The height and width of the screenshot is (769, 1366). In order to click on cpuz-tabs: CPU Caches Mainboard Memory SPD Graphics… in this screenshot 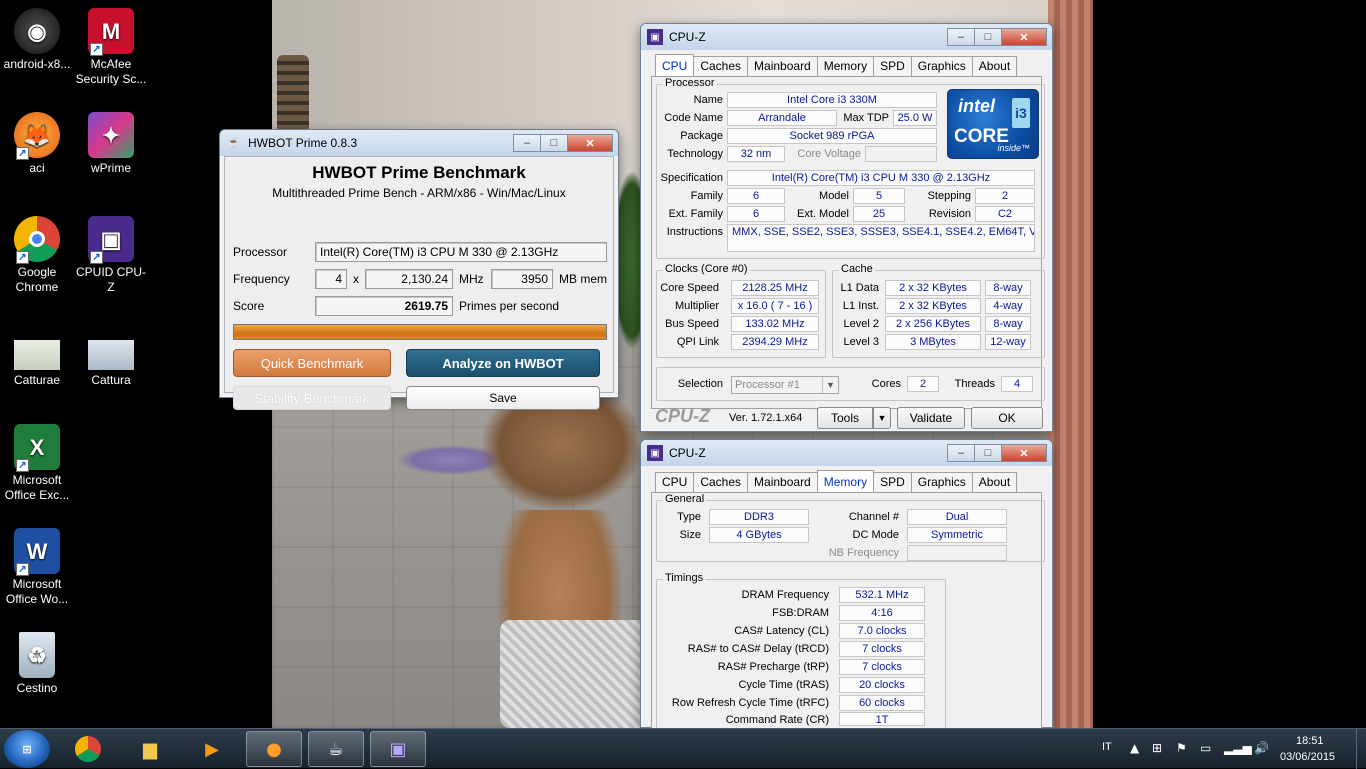, I will do `click(836, 481)`.